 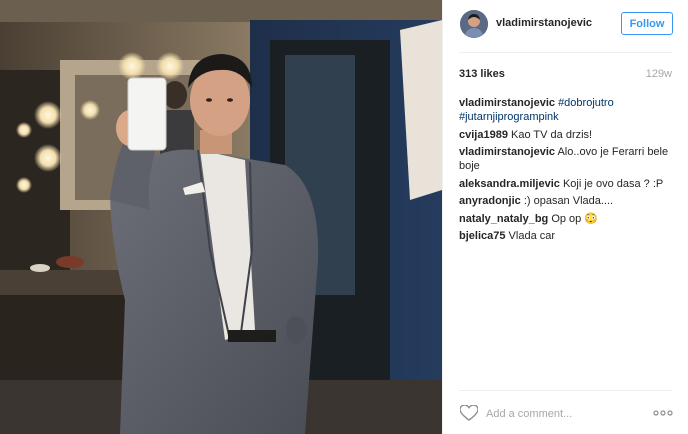 I want to click on post-username: vladimirstanojevic, so click(x=544, y=23).